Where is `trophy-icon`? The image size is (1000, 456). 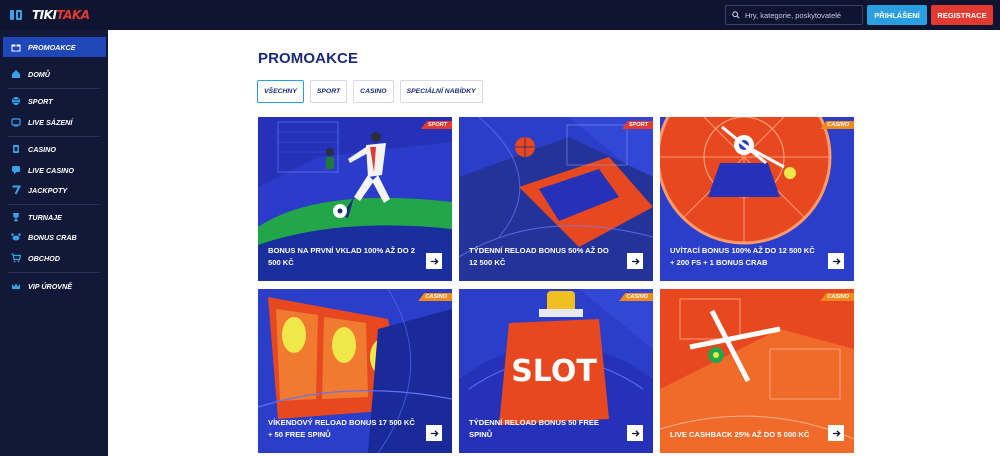
trophy-icon is located at coordinates (16, 217).